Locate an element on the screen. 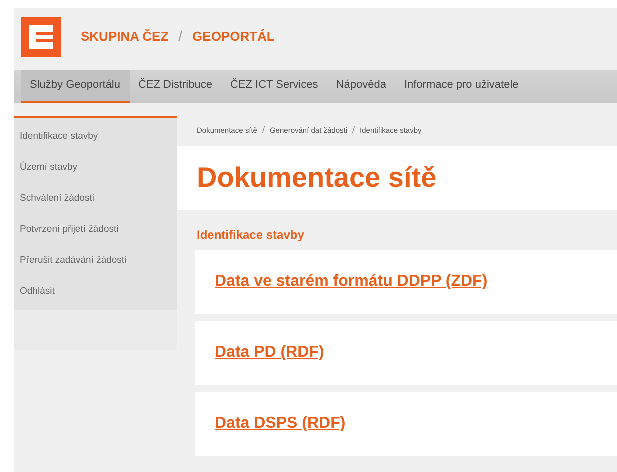 This screenshot has width=617, height=472. sidebar-item: Přerušit zadávání žádosti is located at coordinates (95, 260).